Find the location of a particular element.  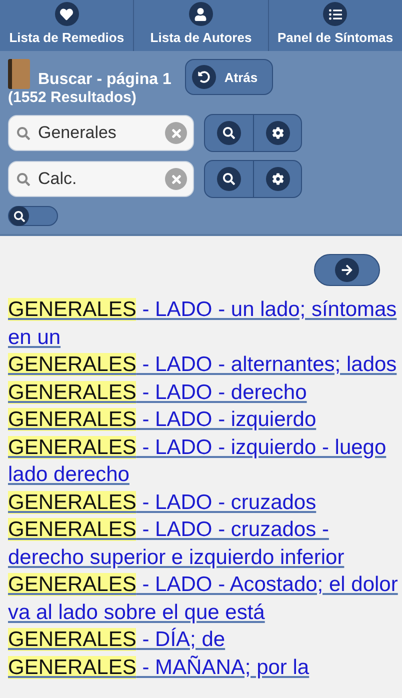

person-icon is located at coordinates (200, 14).